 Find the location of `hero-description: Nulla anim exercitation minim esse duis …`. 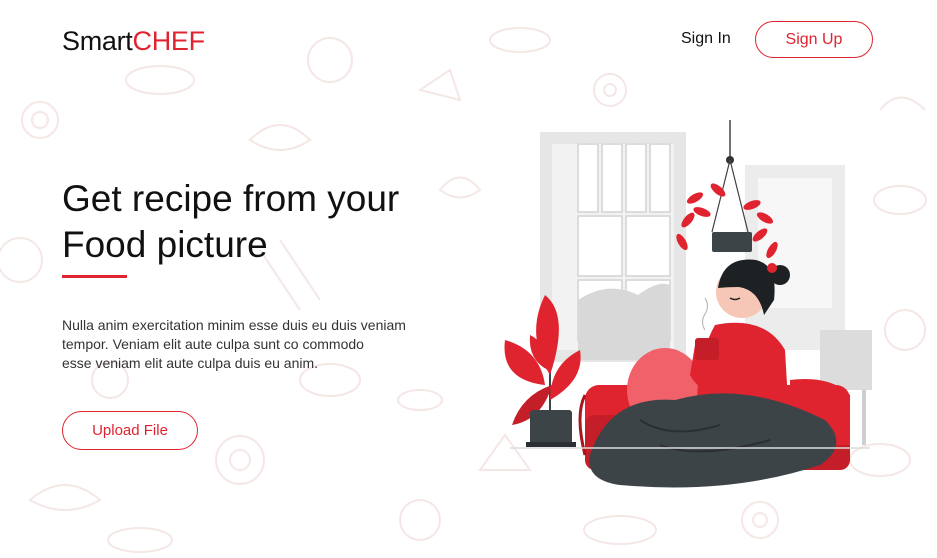

hero-description: Nulla anim exercitation minim esse duis … is located at coordinates (254, 344).